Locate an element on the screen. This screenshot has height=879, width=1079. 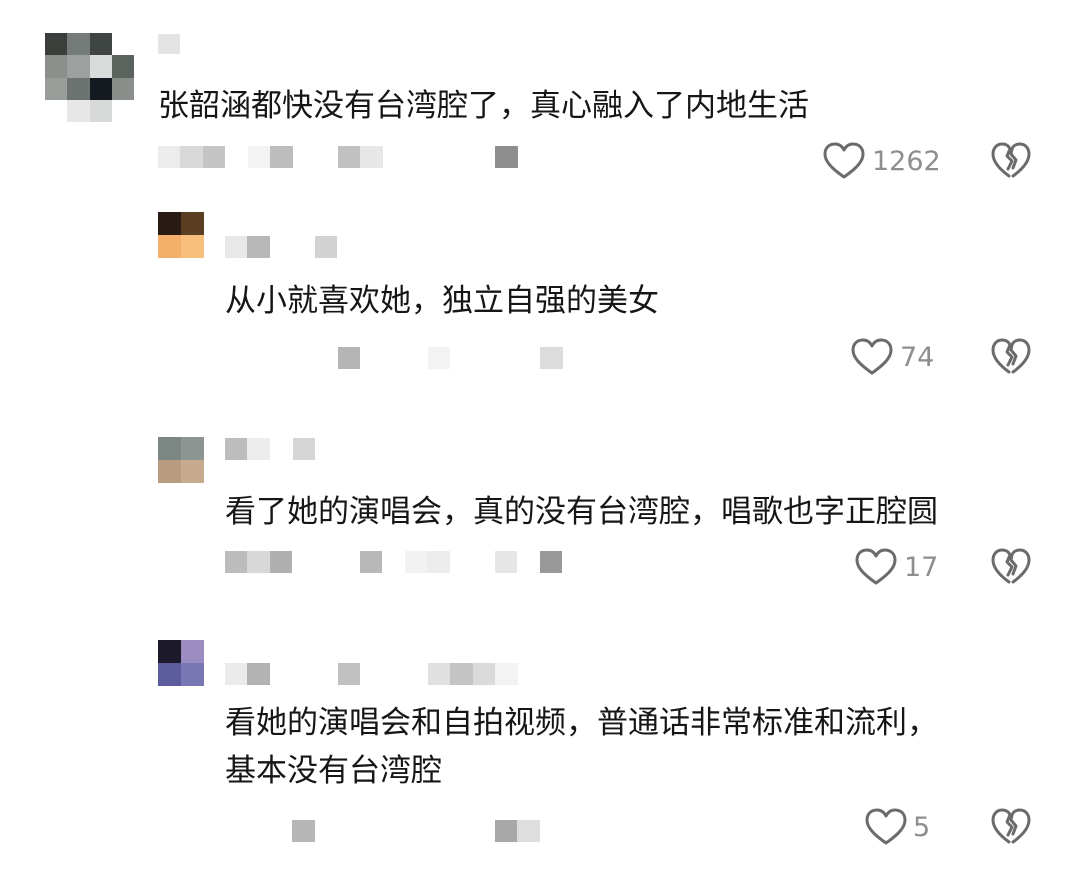
comment-text: 张韶涵都快没有台湾腔了，真心融入了内地生活 is located at coordinates (483, 106).